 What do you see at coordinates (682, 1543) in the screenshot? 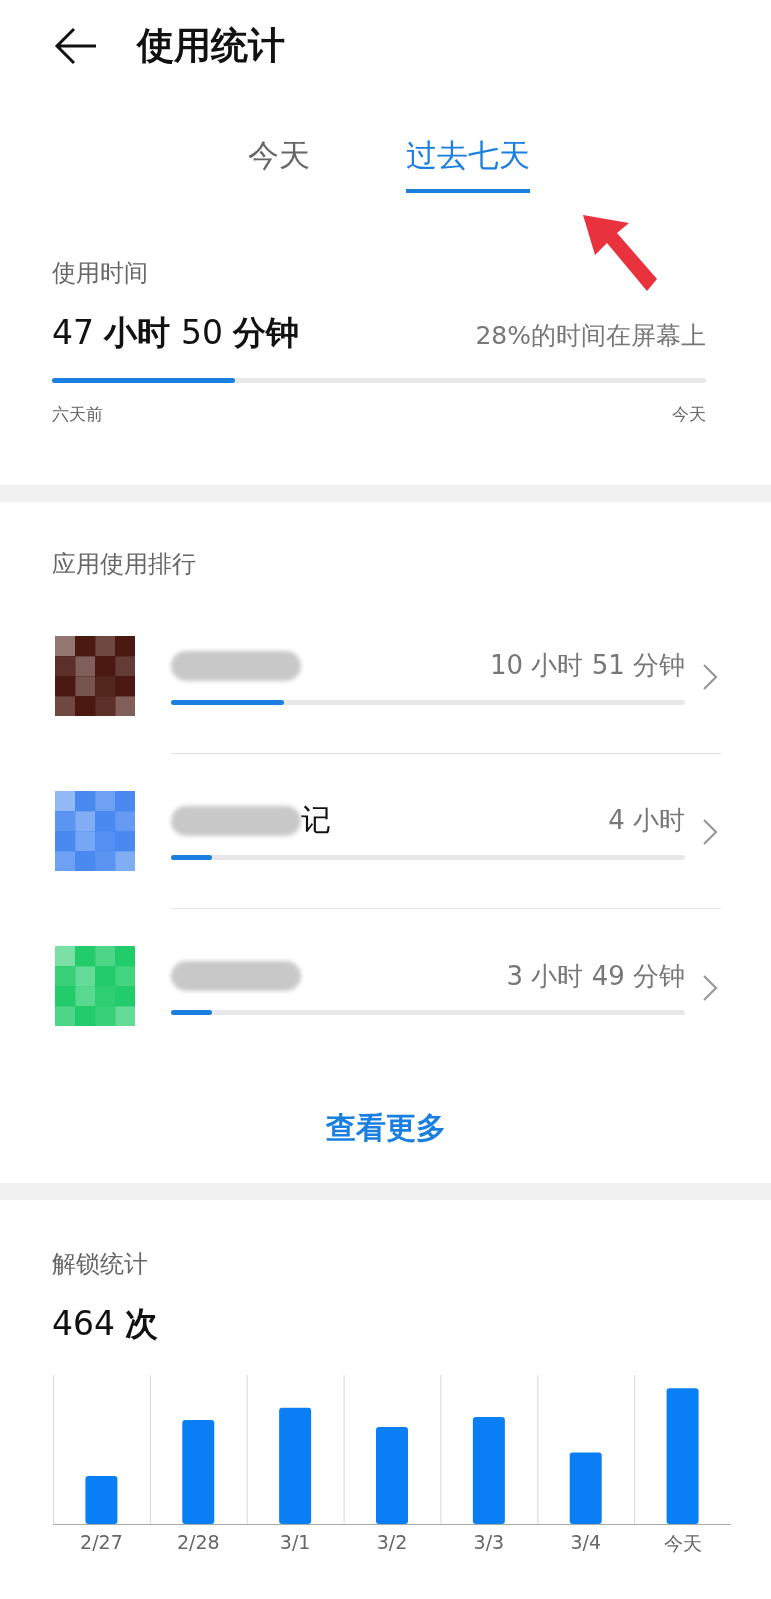
I see `day-label: 今天` at bounding box center [682, 1543].